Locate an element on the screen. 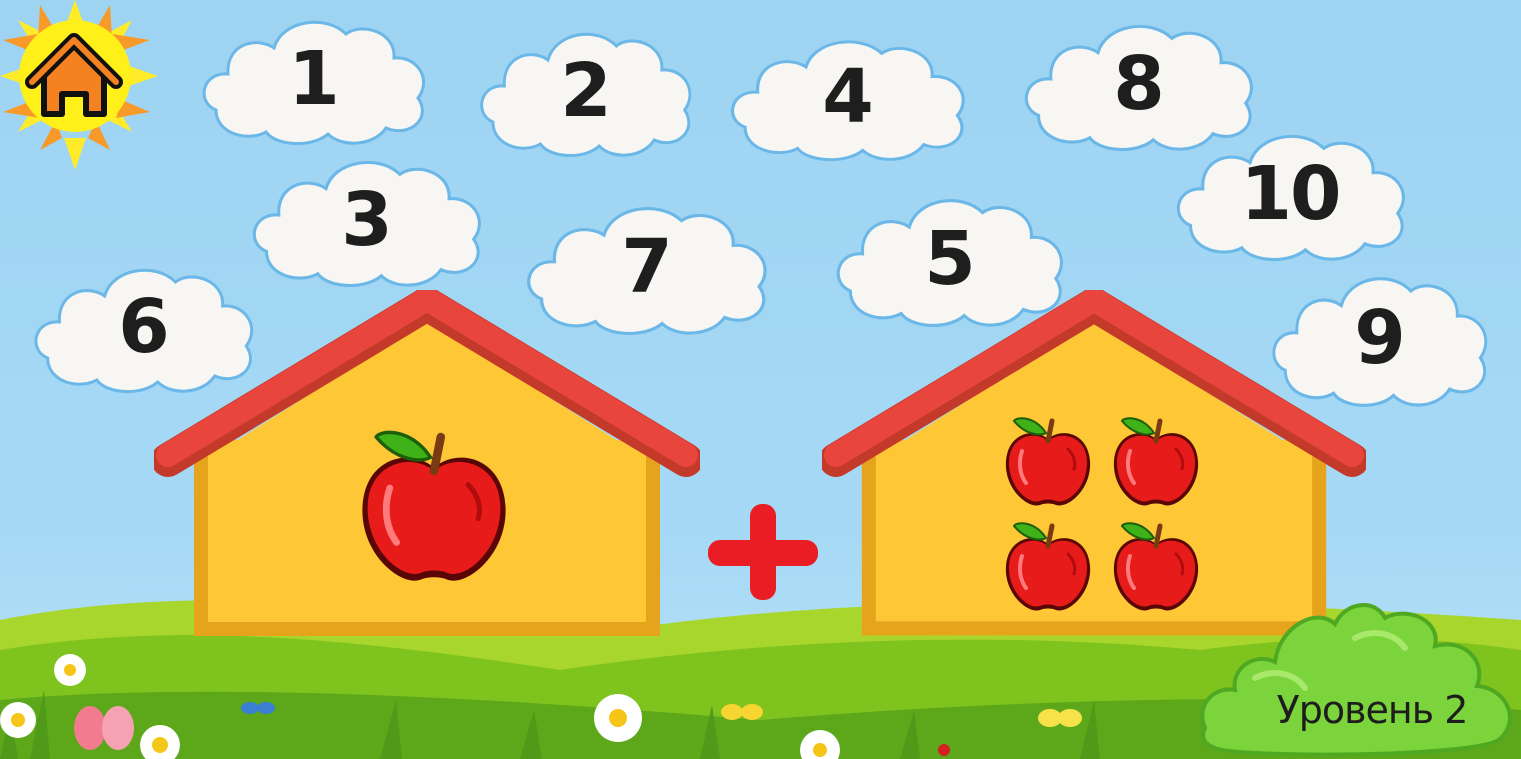  plus-icon is located at coordinates (763, 552).